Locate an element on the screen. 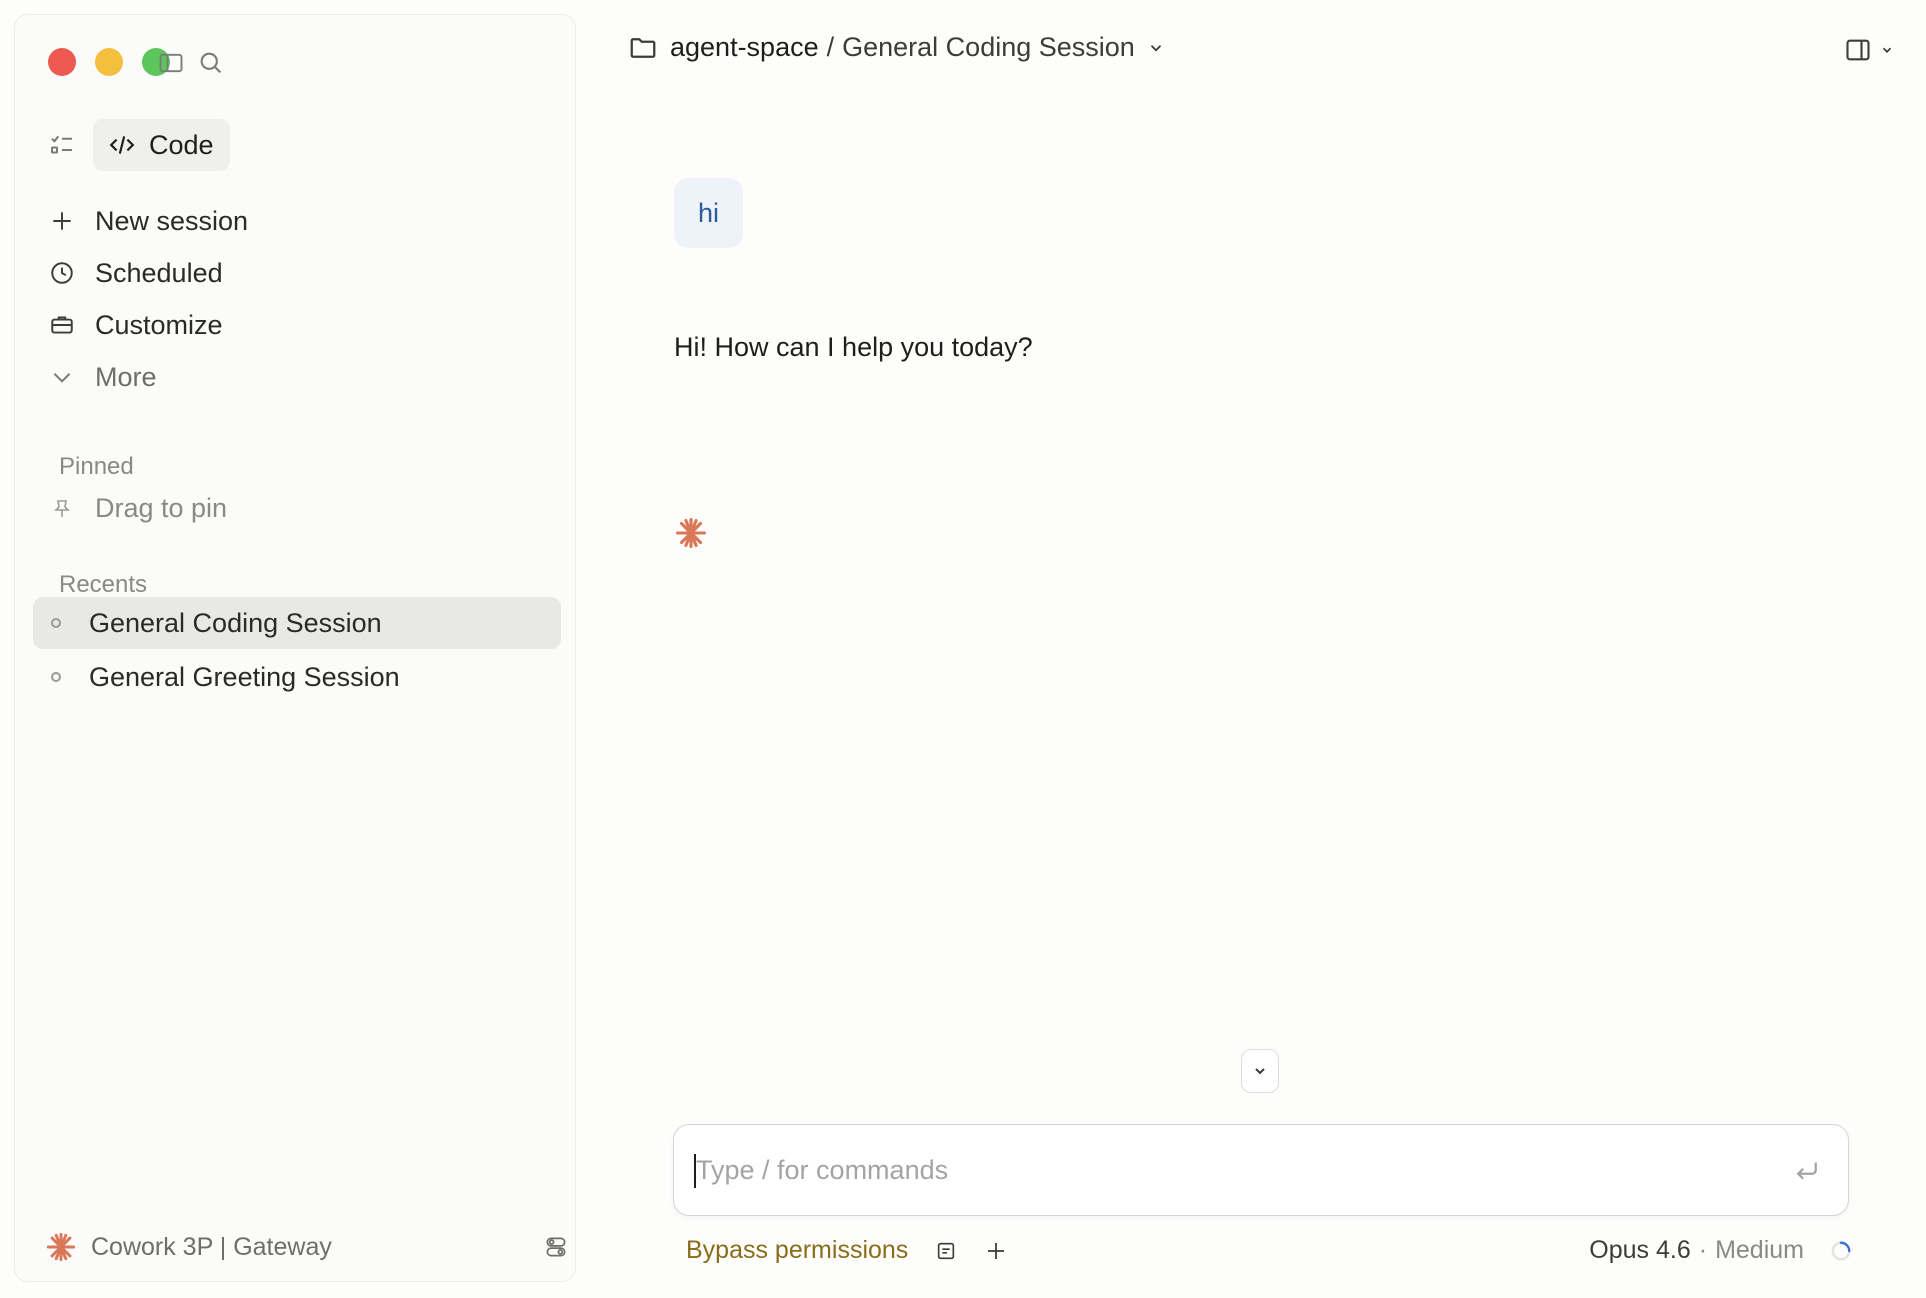 Image resolution: width=1926 pixels, height=1298 pixels. message-composer is located at coordinates (1261, 1170).